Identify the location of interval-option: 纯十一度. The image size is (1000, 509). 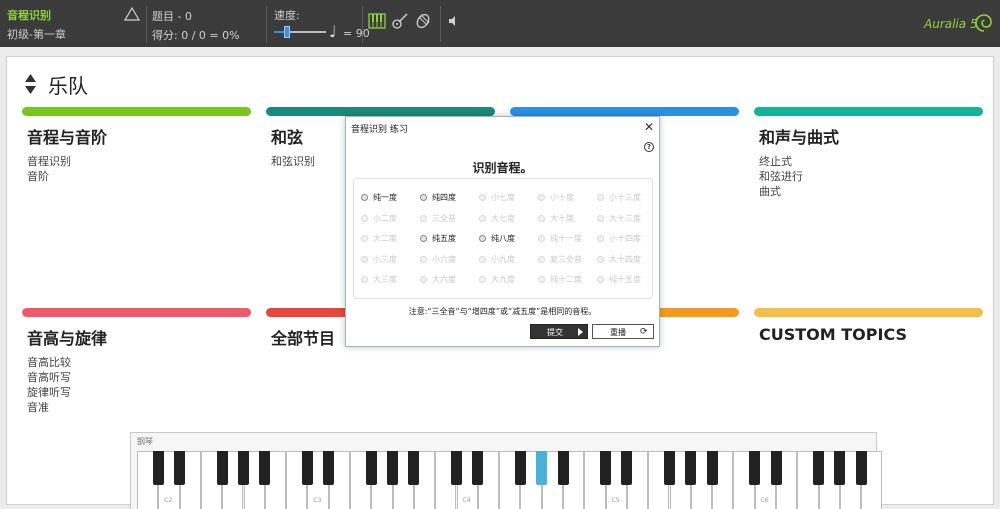
(567, 239).